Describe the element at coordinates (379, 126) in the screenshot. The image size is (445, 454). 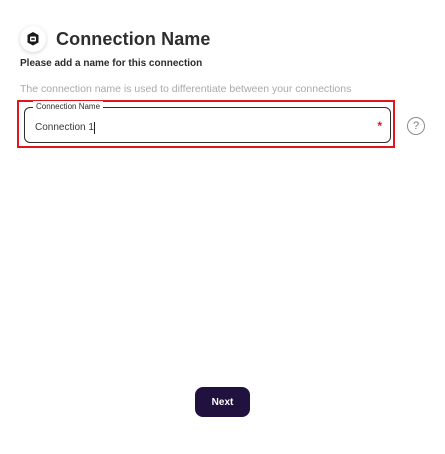
I see `required-marker: *` at that location.